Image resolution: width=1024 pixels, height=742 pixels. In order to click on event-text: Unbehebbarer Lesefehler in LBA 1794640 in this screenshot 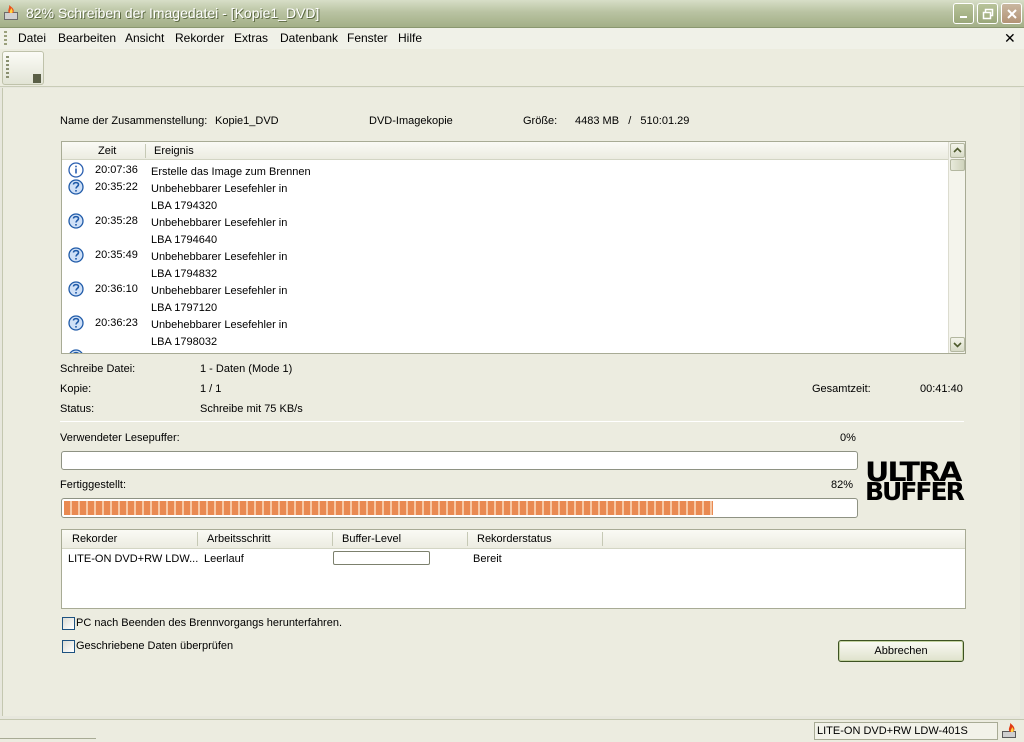, I will do `click(219, 231)`.